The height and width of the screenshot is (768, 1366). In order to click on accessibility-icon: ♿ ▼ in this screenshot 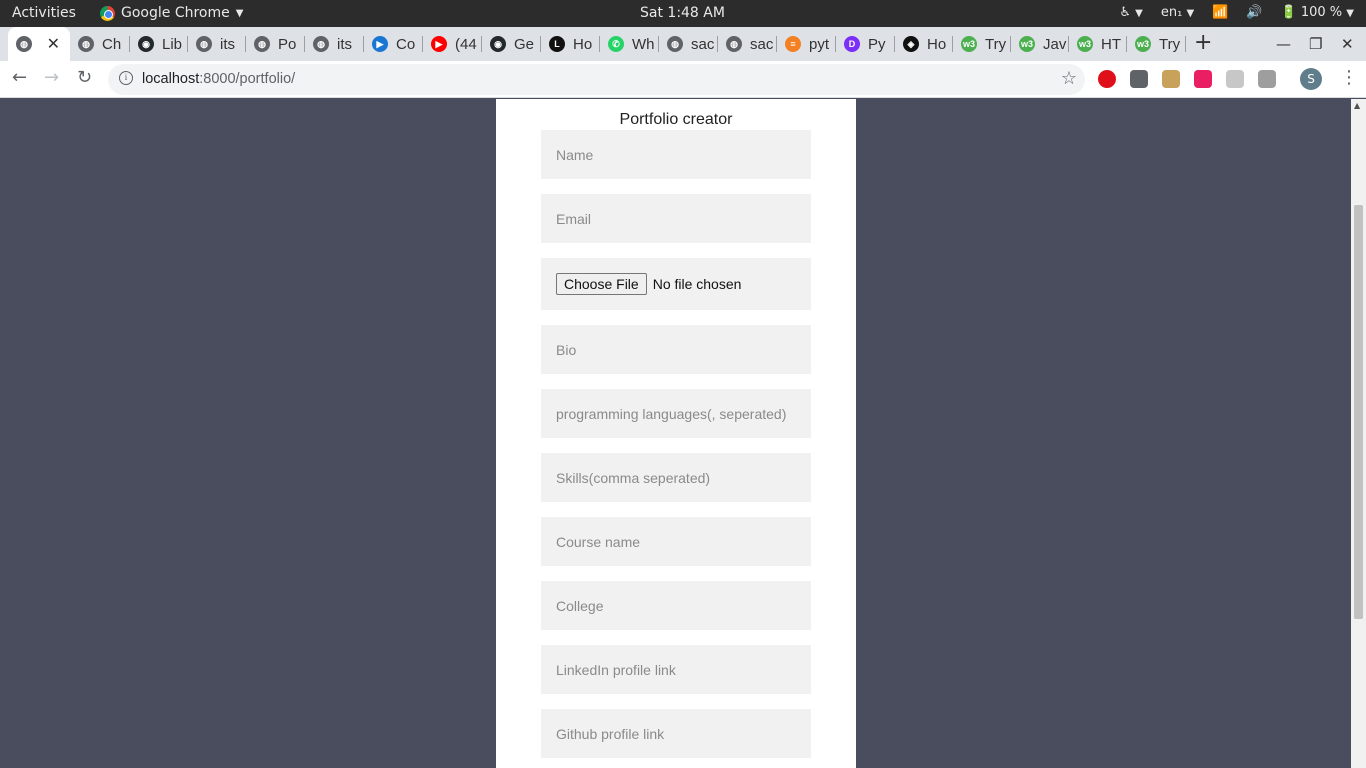, I will do `click(1131, 12)`.